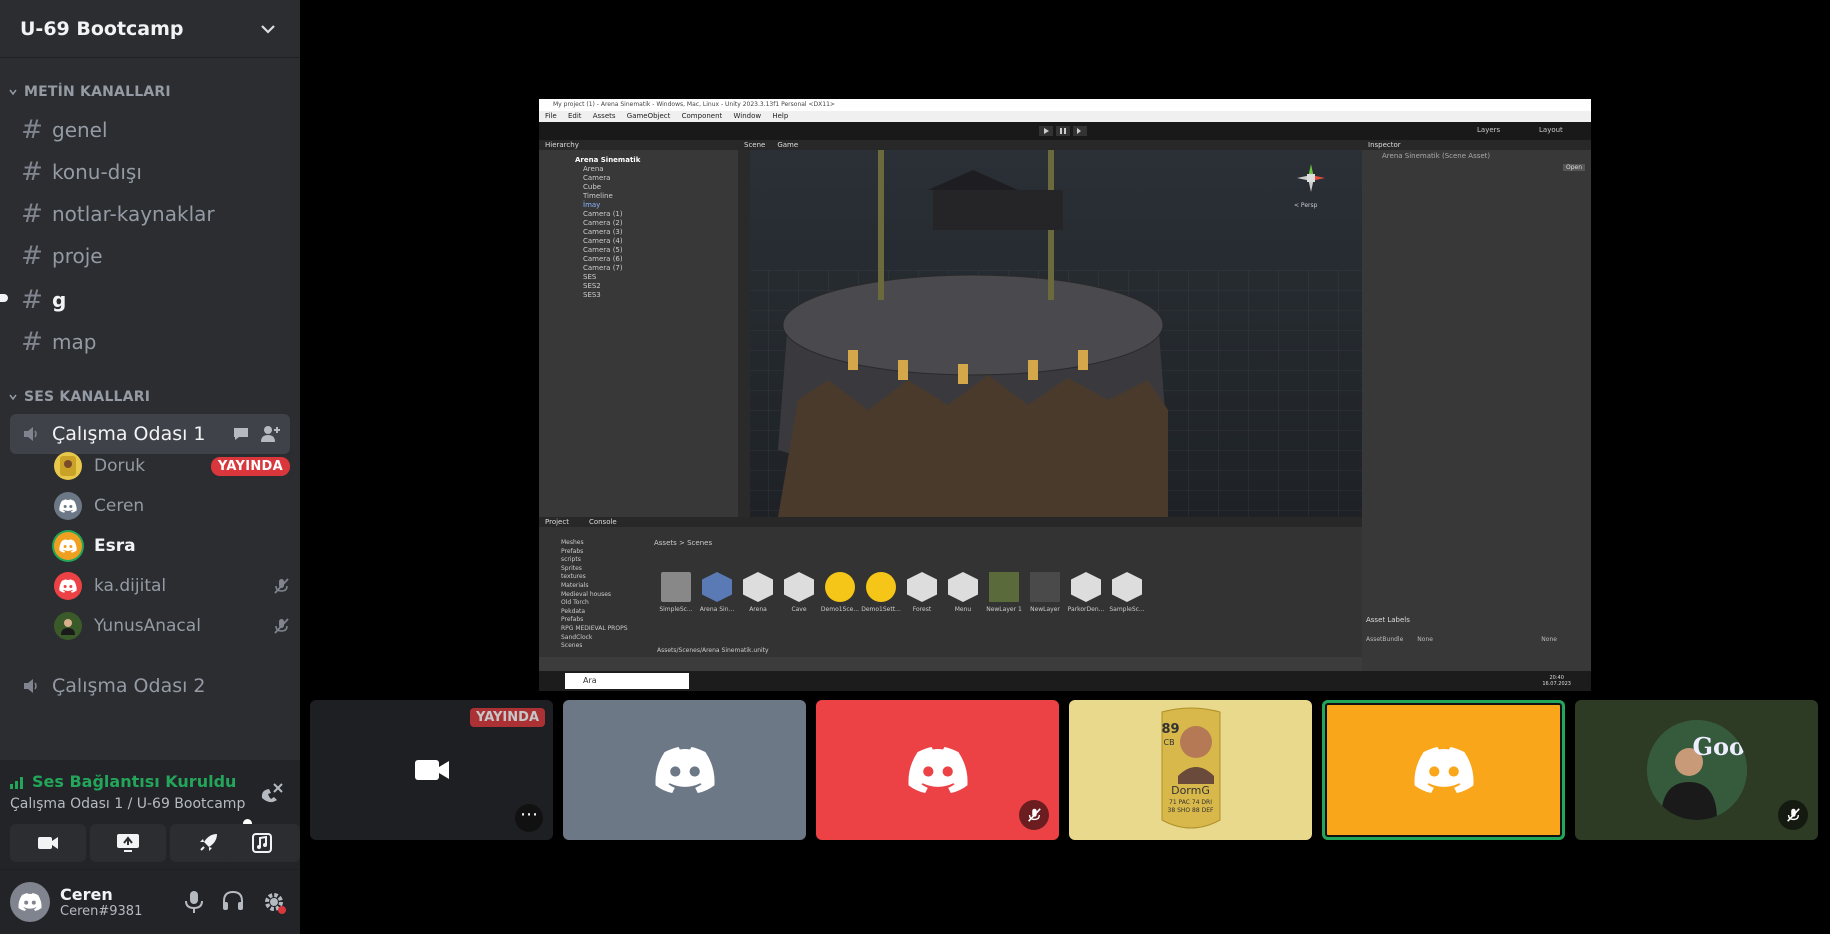  Describe the element at coordinates (271, 793) in the screenshot. I see `disconnect-icon` at that location.